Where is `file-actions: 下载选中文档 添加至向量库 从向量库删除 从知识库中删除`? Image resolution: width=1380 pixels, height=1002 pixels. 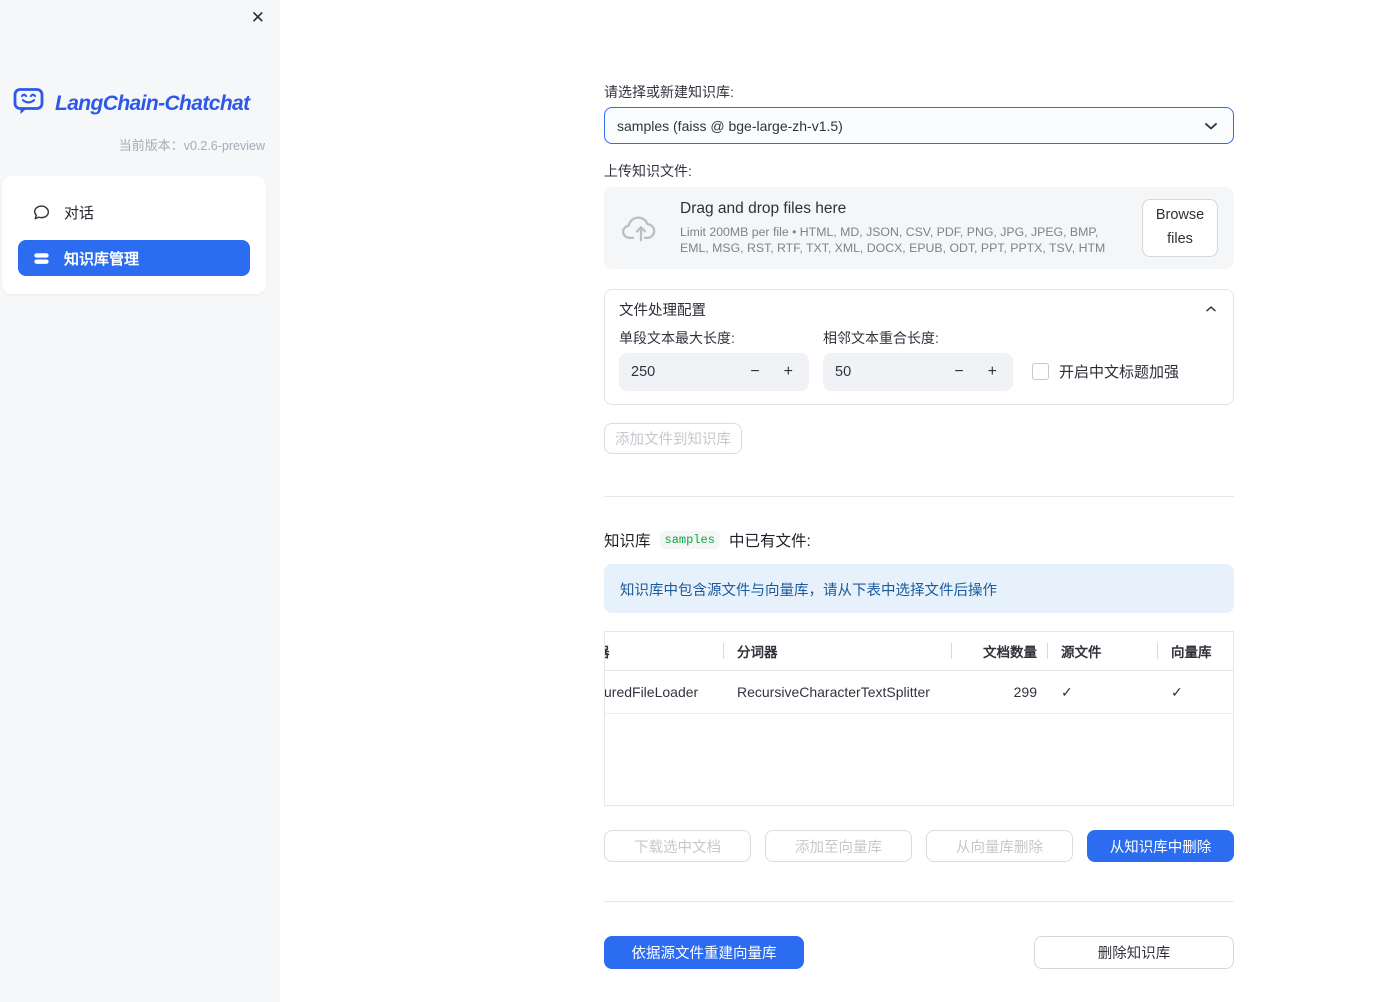
file-actions: 下载选中文档 添加至向量库 从向量库删除 从知识库中删除 is located at coordinates (919, 846).